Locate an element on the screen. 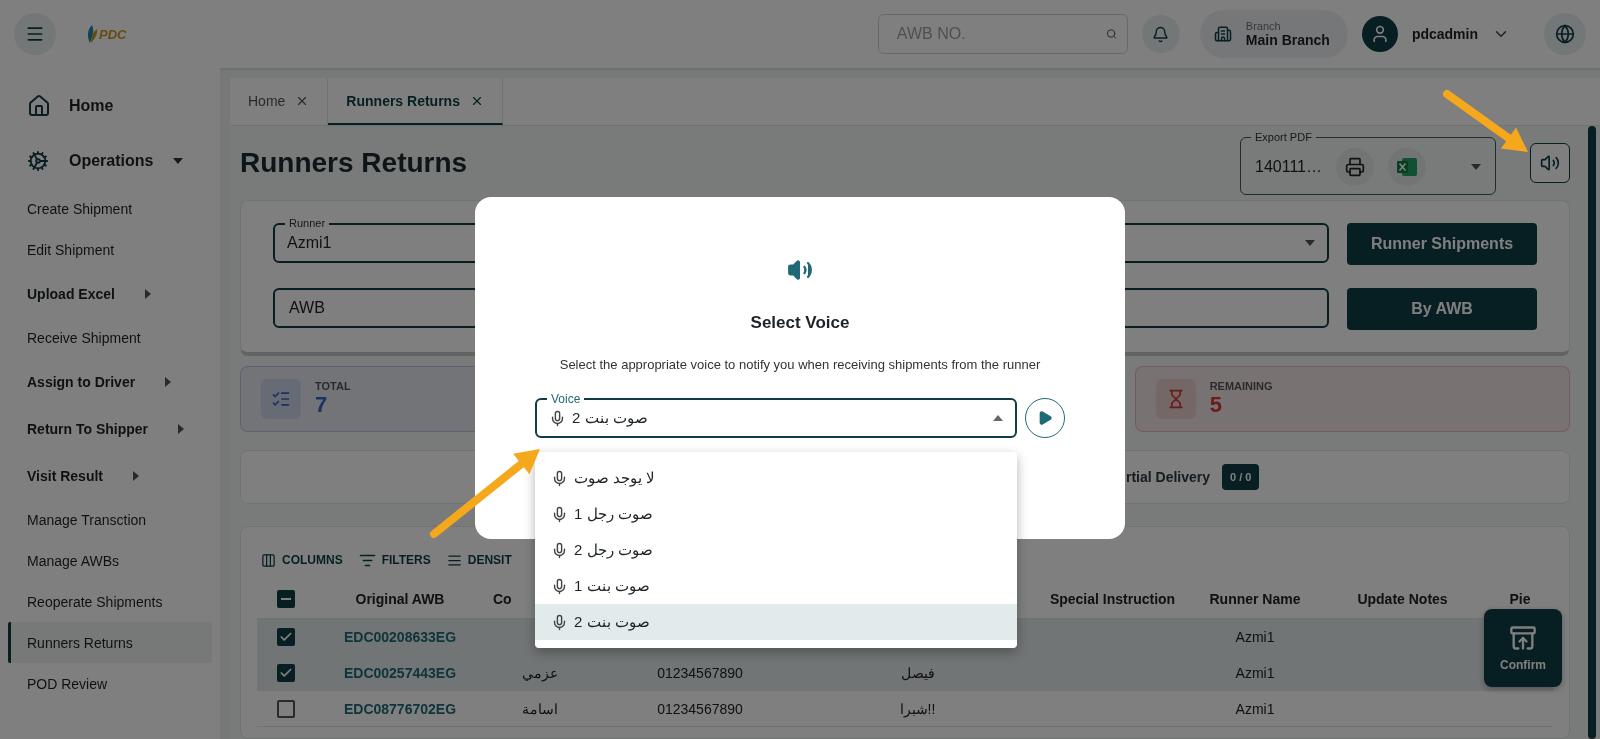 This screenshot has height=739, width=1600. dialog-description: Select the appropriate voice to notify you when receiving shipments from the runner is located at coordinates (800, 364).